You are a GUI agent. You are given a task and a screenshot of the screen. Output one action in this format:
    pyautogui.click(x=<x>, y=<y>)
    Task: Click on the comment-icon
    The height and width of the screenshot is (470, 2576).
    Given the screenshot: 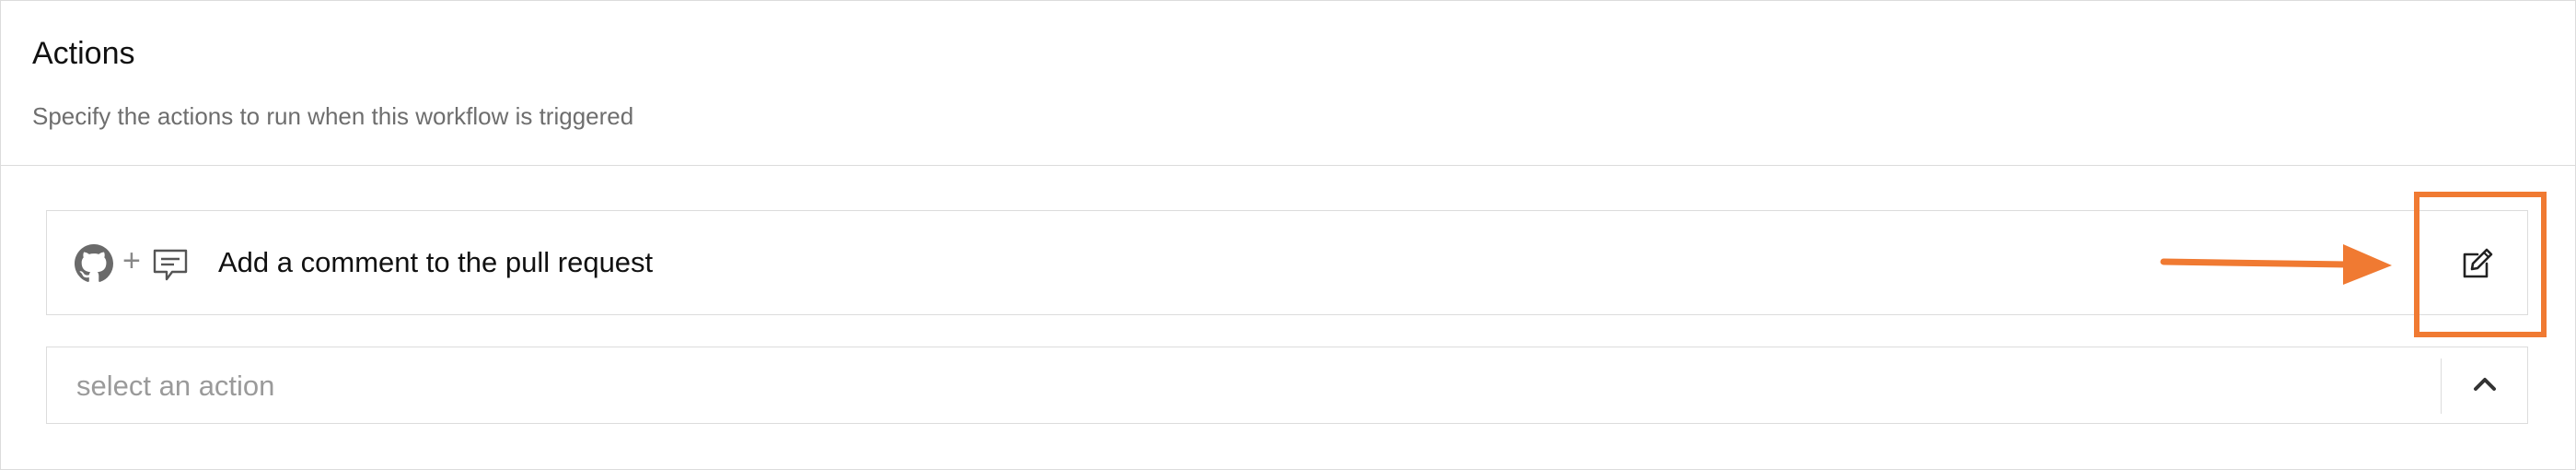 What is the action you would take?
    pyautogui.click(x=170, y=265)
    